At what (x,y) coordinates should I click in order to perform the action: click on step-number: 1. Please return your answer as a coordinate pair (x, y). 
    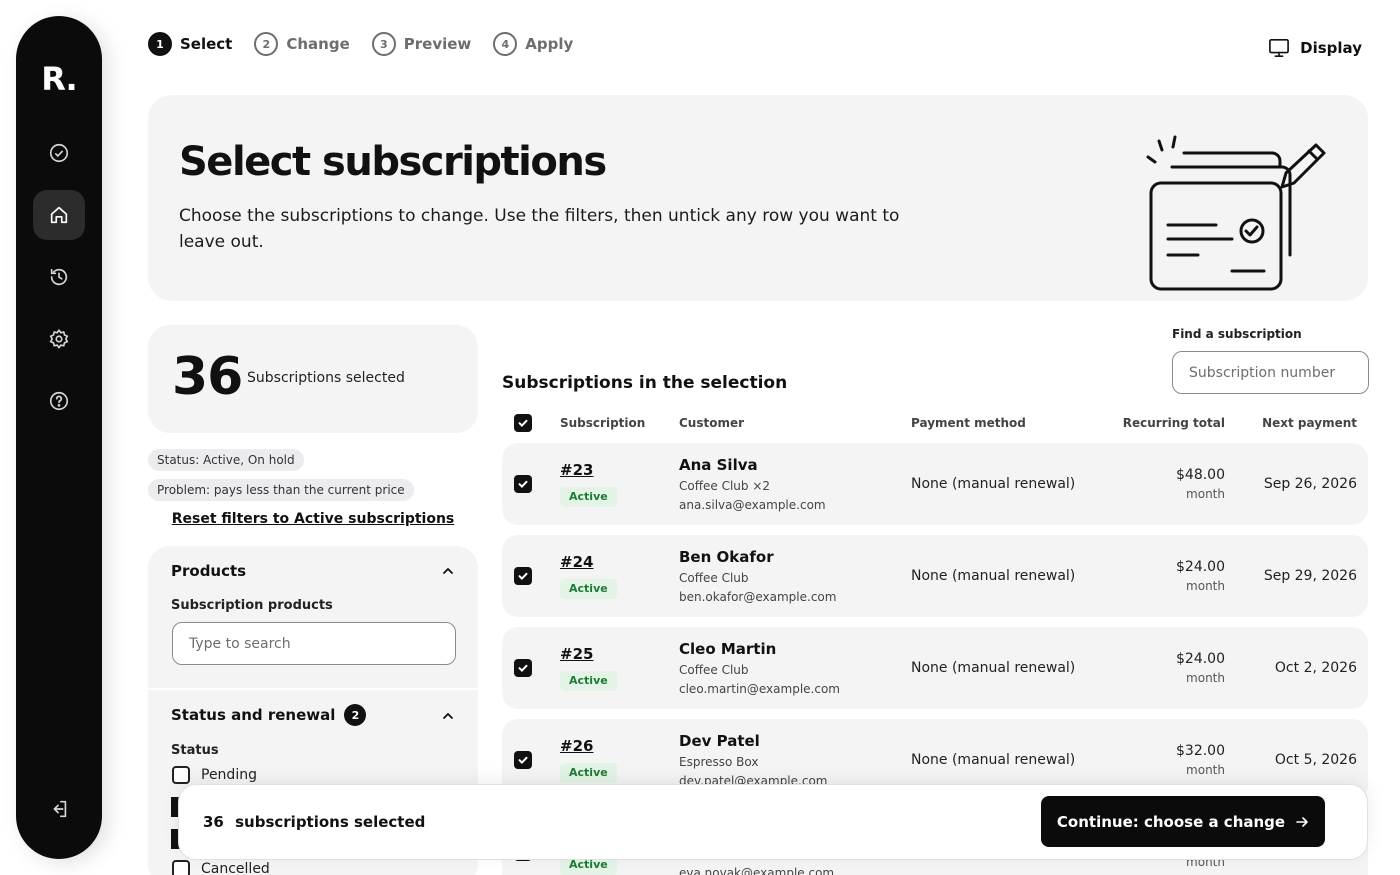
    Looking at the image, I should click on (160, 44).